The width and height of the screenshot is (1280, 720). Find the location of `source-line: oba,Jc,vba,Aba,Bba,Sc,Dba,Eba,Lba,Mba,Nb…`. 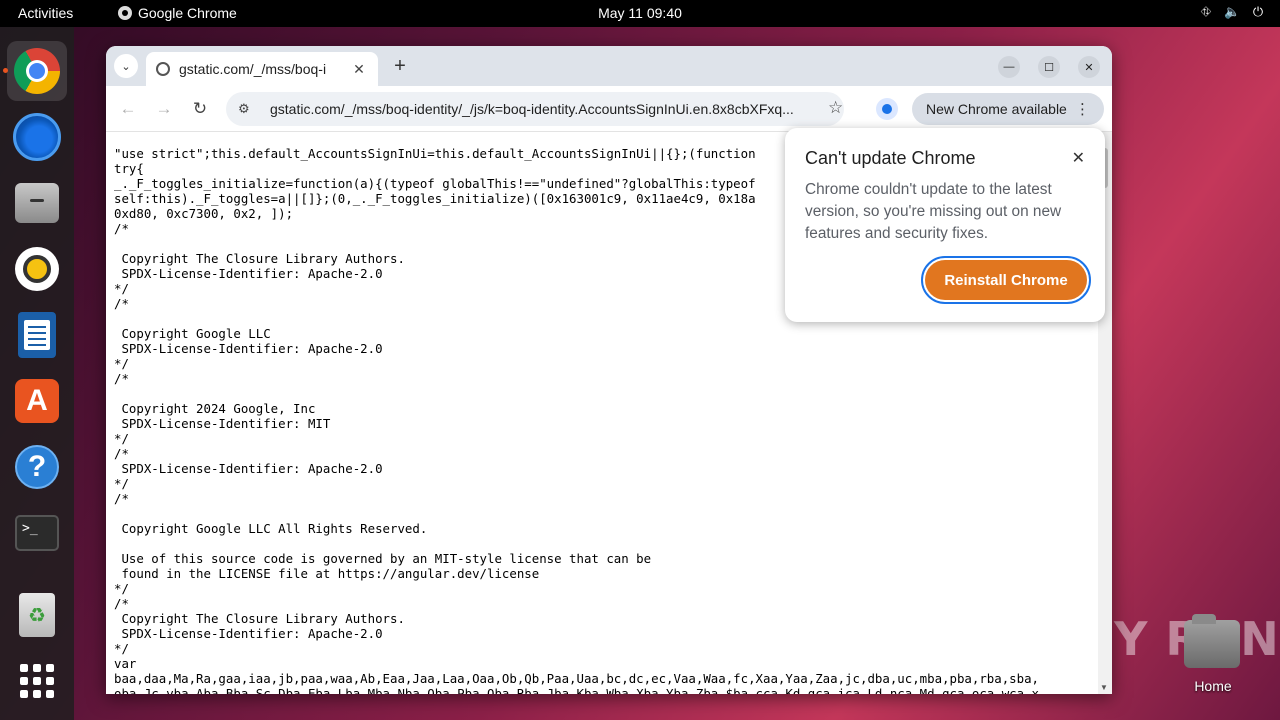

source-line: oba,Jc,vba,Aba,Bba,Sc,Dba,Eba,Lba,Mba,Nb… is located at coordinates (577, 690).